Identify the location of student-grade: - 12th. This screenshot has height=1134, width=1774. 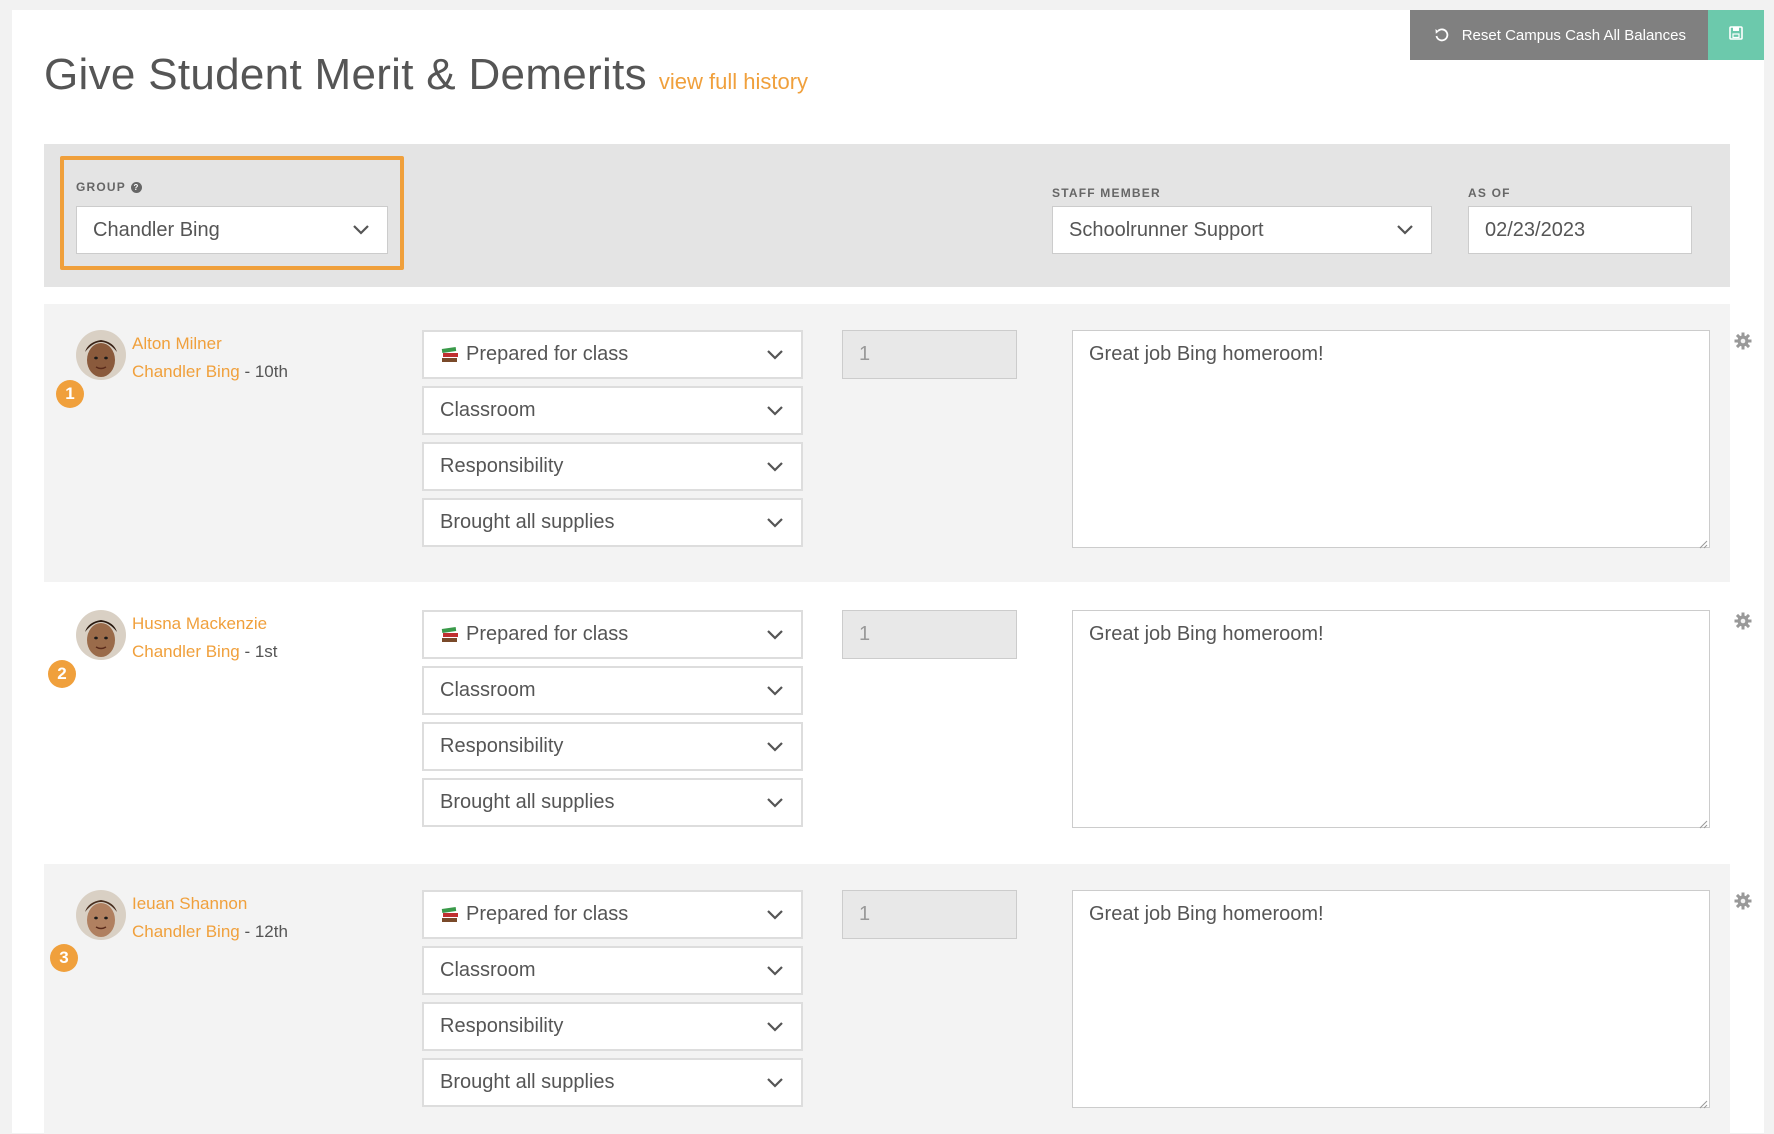
(263, 931).